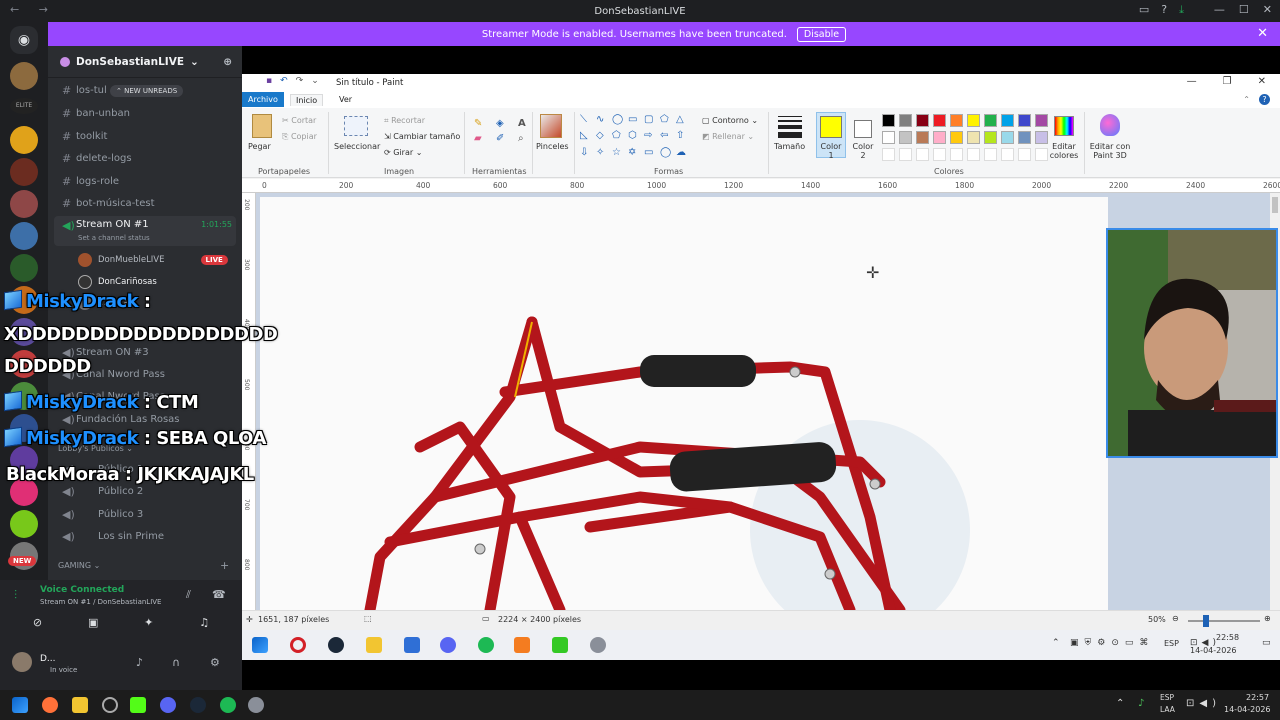 The width and height of the screenshot is (1280, 720). Describe the element at coordinates (683, 154) in the screenshot. I see `callout-cloud-shape-icon: ☁` at that location.